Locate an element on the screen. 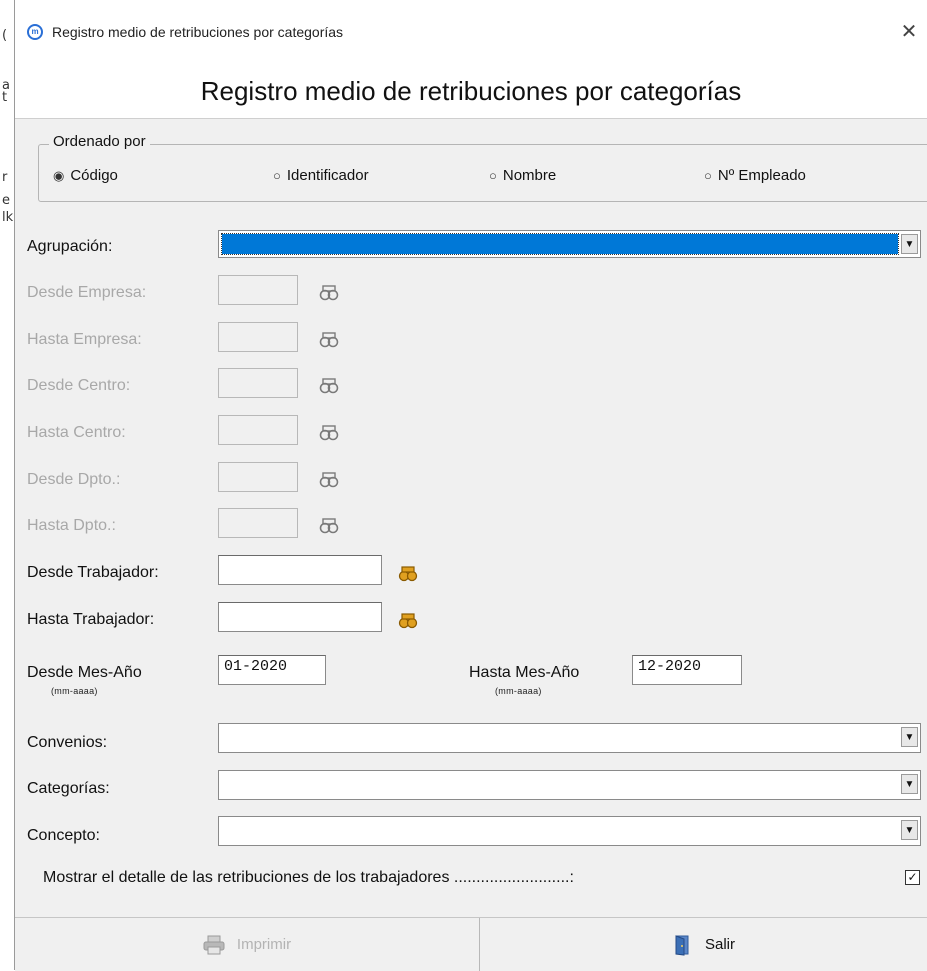 This screenshot has height=971, width=927. radio-num-empleado: ○ Nº Empleado is located at coordinates (755, 175).